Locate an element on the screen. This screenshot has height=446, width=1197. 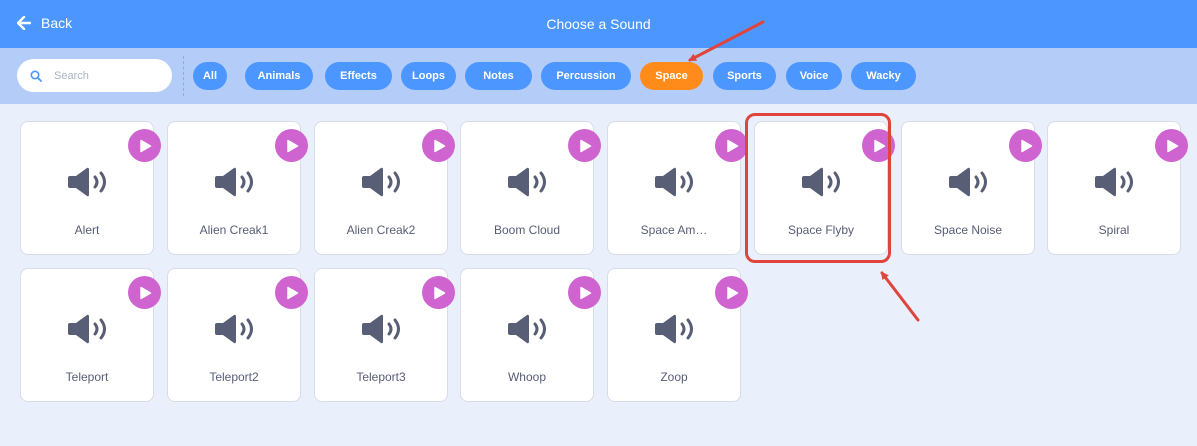
sound-label: Teleport is located at coordinates (87, 377).